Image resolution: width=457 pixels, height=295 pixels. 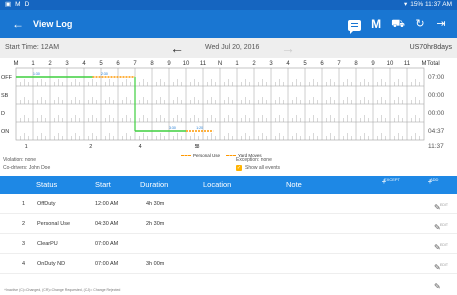 What do you see at coordinates (288, 48) in the screenshot?
I see `next-day-icon: →` at bounding box center [288, 48].